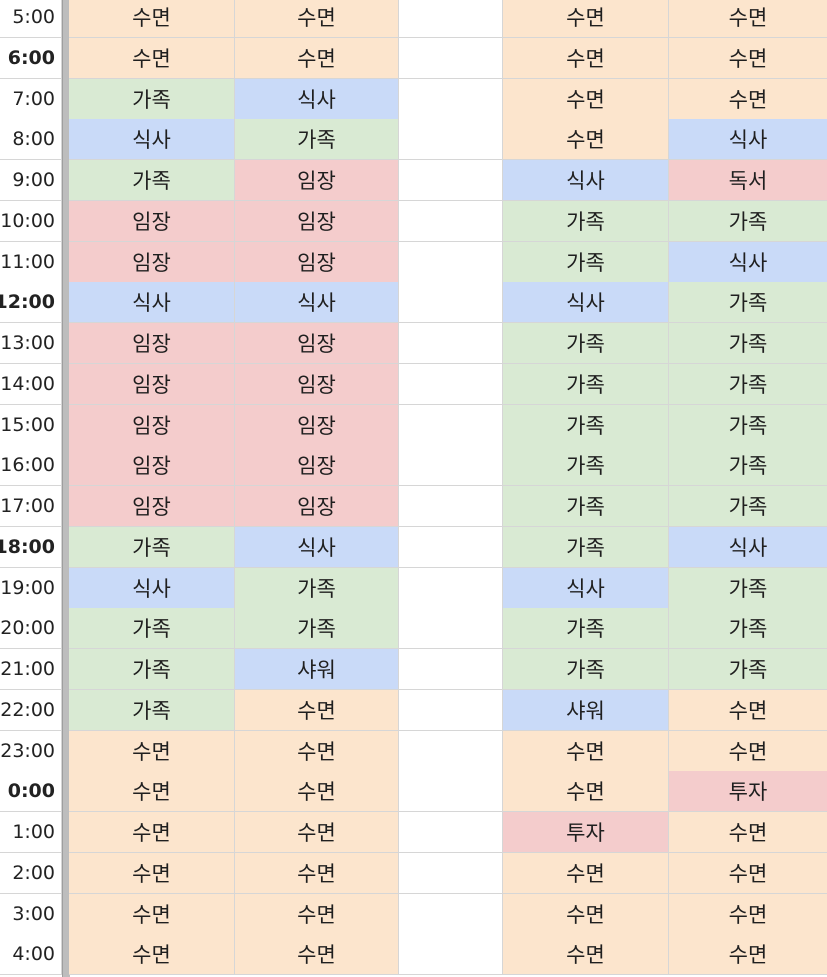  What do you see at coordinates (31, 588) in the screenshot?
I see `time-label: 19:00` at bounding box center [31, 588].